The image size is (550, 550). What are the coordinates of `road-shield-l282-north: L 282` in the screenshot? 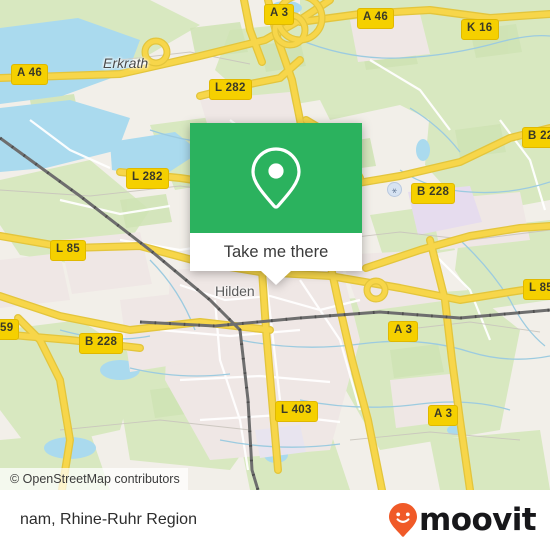 It's located at (230, 89).